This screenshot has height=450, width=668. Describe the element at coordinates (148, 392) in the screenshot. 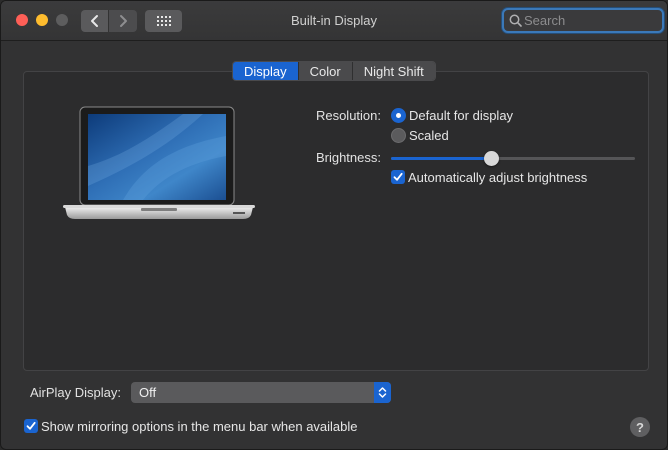

I see `airplay-display-value: Off` at that location.